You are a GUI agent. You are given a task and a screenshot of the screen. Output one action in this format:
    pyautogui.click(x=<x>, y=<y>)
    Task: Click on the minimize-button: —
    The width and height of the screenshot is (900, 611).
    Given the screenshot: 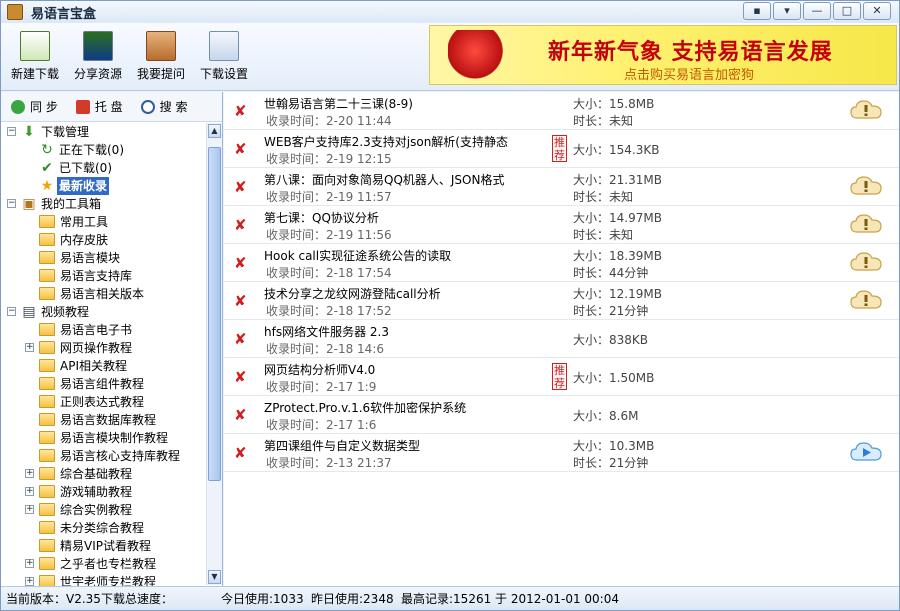 What is the action you would take?
    pyautogui.click(x=817, y=11)
    